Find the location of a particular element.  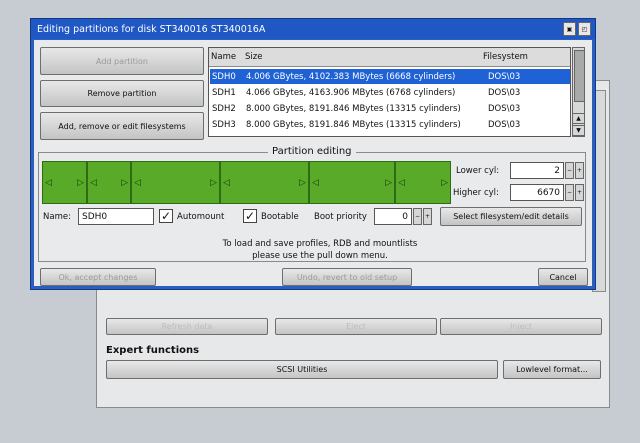

partition-segment-sdh5: ◁ ▷ is located at coordinates (423, 182).